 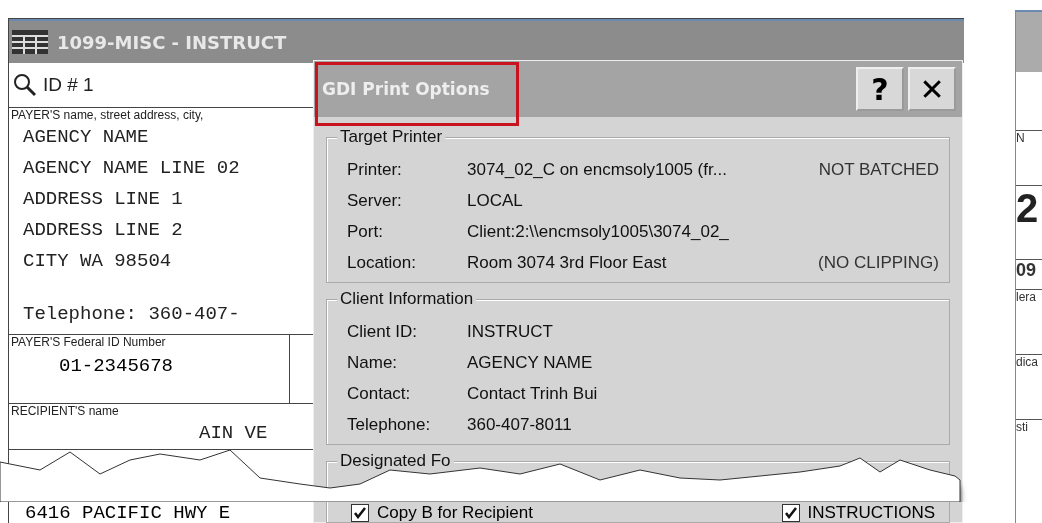 What do you see at coordinates (406, 89) in the screenshot?
I see `dialog-title: GDI Print Options` at bounding box center [406, 89].